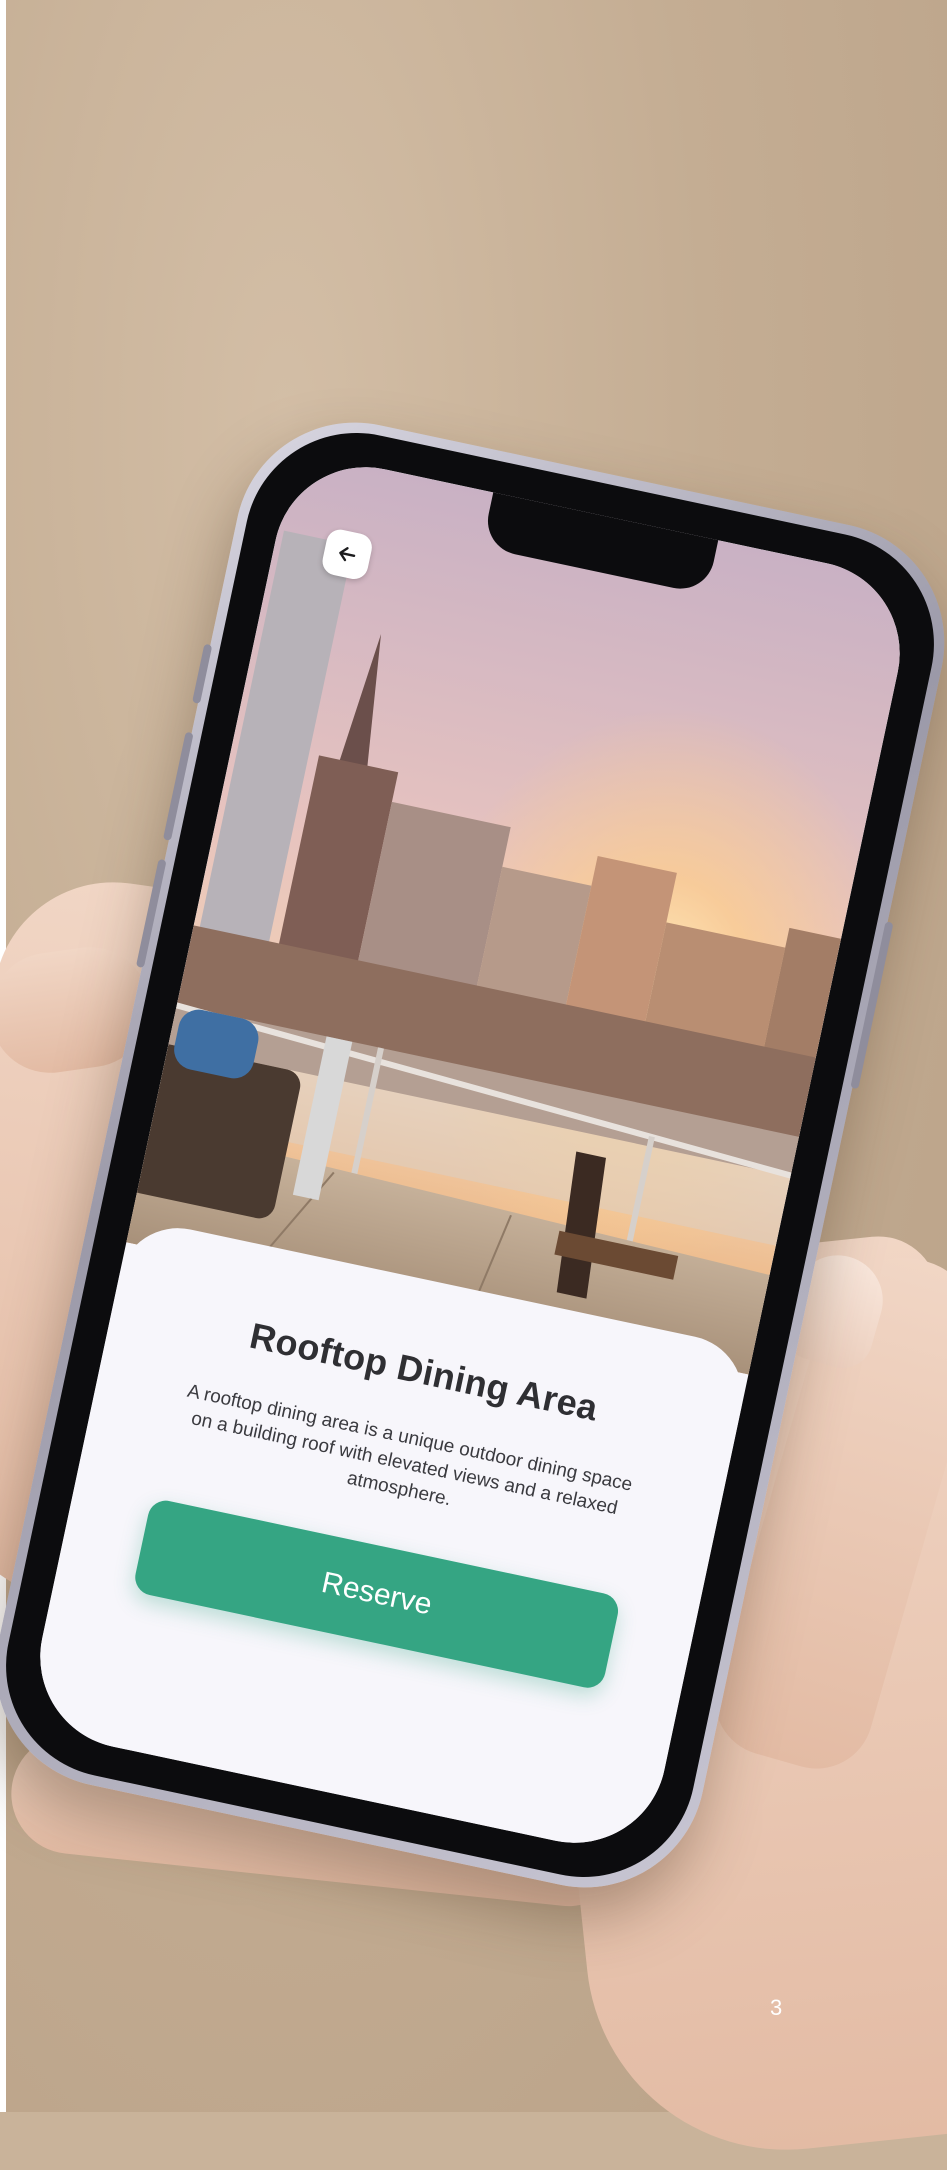  What do you see at coordinates (776, 2007) in the screenshot?
I see `page-number: 3` at bounding box center [776, 2007].